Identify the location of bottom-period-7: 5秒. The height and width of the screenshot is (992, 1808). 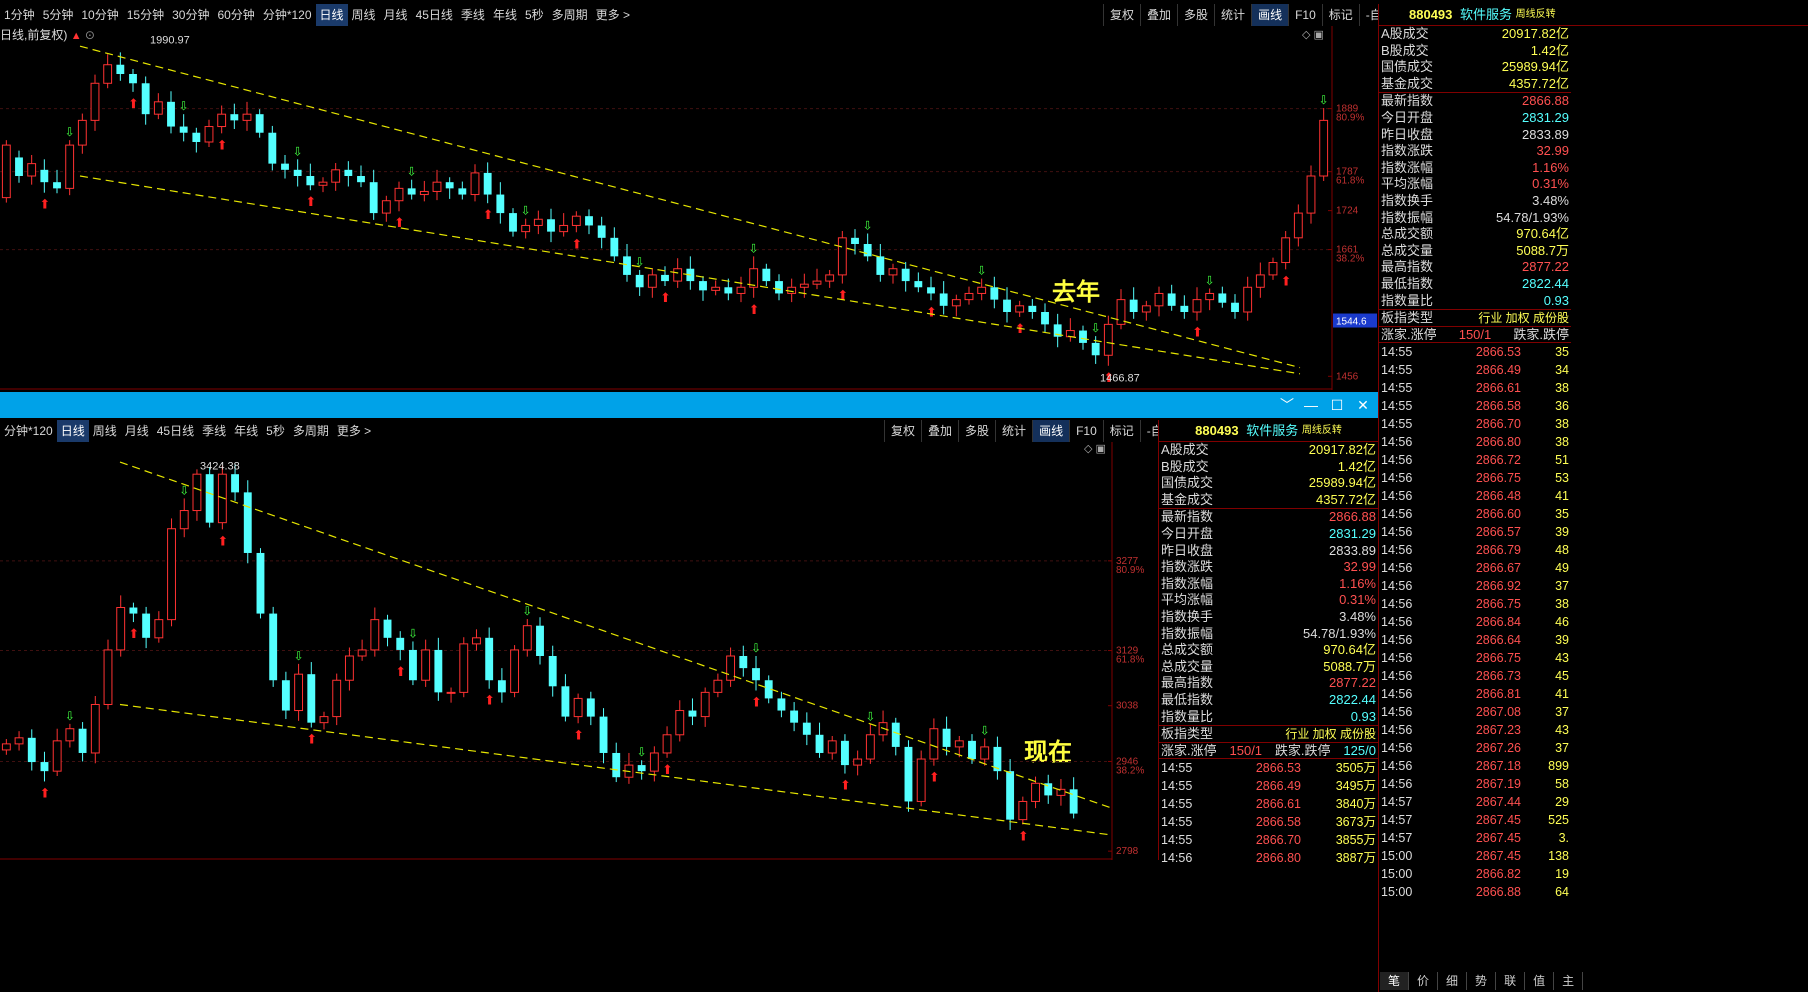
(275, 431).